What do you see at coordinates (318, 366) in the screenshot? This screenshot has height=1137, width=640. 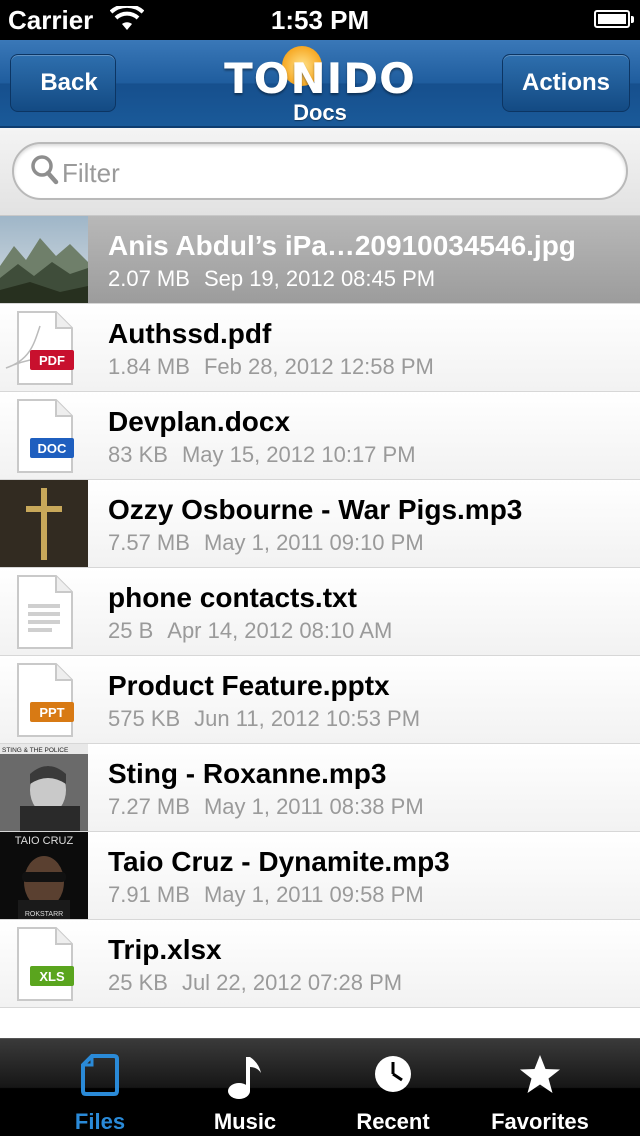 I see `file-date: Feb 28, 2012 12:58 PM` at bounding box center [318, 366].